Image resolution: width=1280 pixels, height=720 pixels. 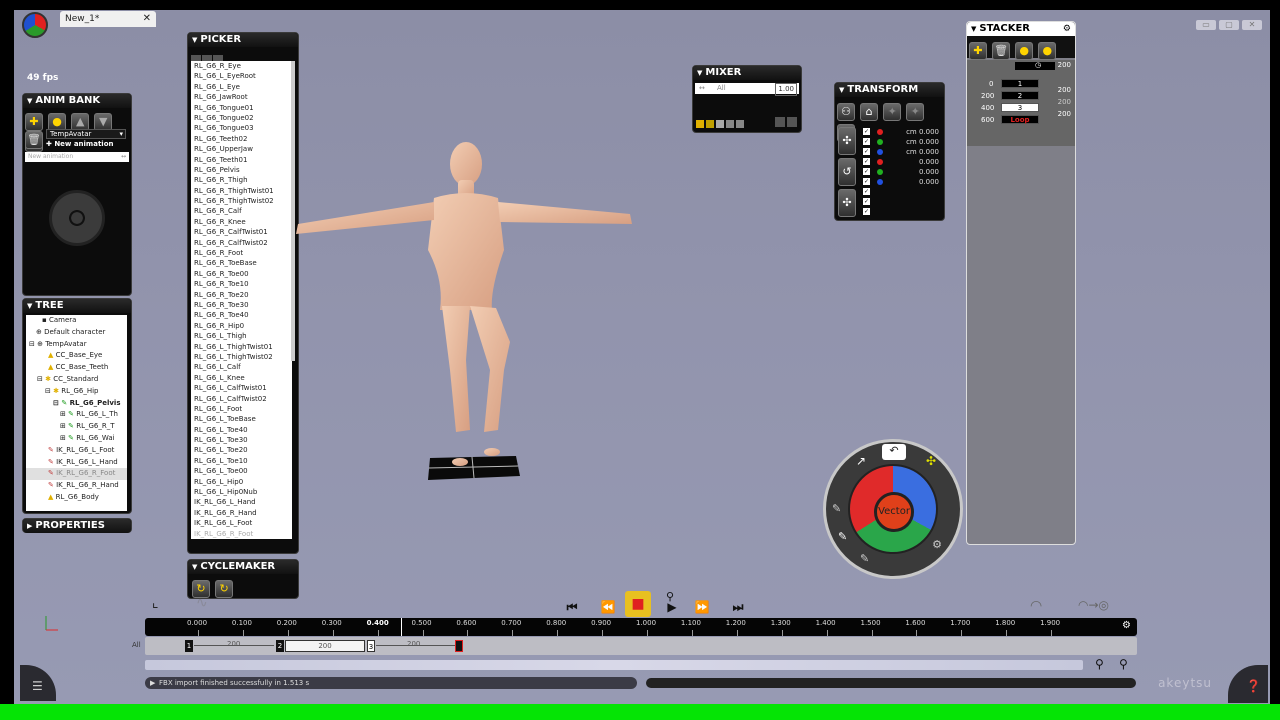 I want to click on curve-icon: ∿, so click(x=202, y=603).